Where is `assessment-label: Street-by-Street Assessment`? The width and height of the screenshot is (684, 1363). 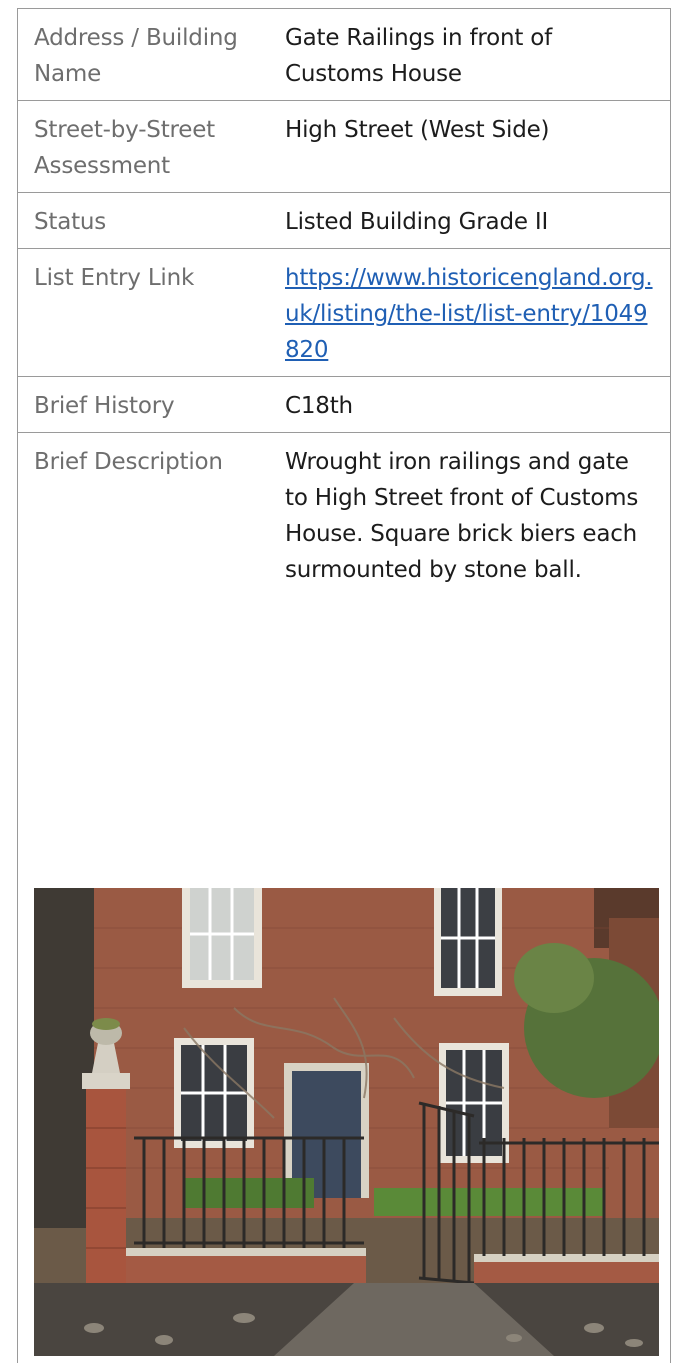
assessment-label: Street-by-Street Assessment is located at coordinates (124, 148).